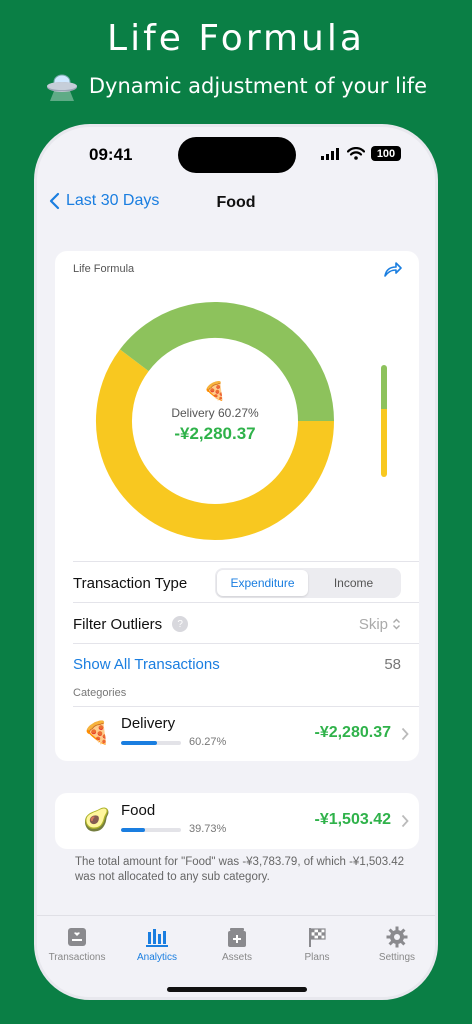  I want to click on status-time: 09:41, so click(111, 154).